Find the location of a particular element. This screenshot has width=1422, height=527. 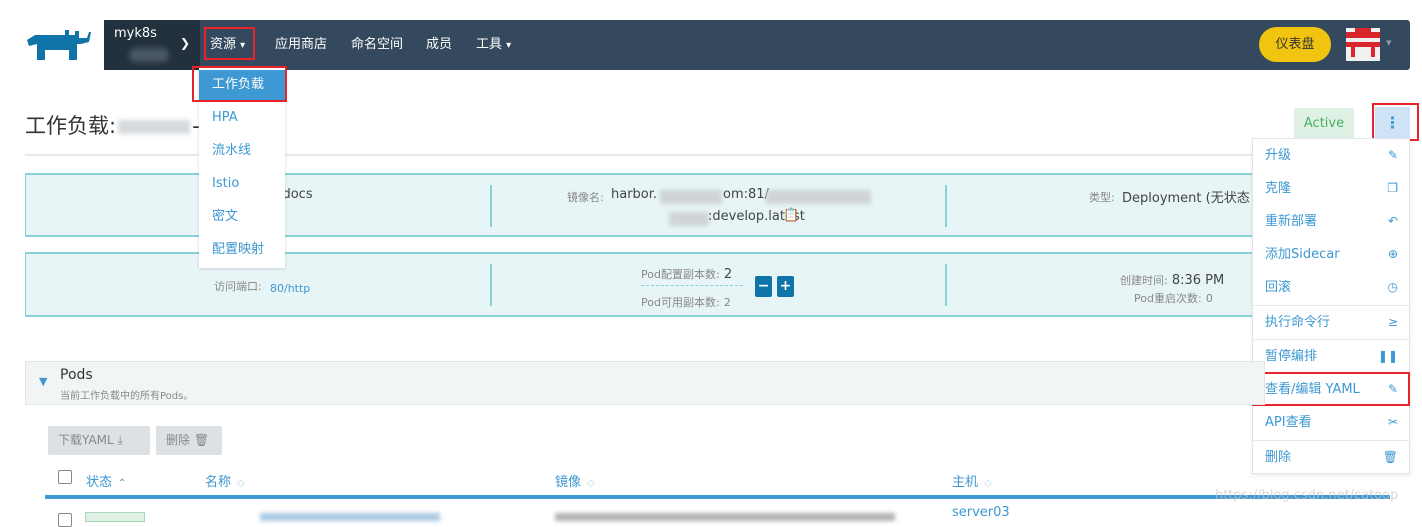

table-header-underline is located at coordinates (717, 497).